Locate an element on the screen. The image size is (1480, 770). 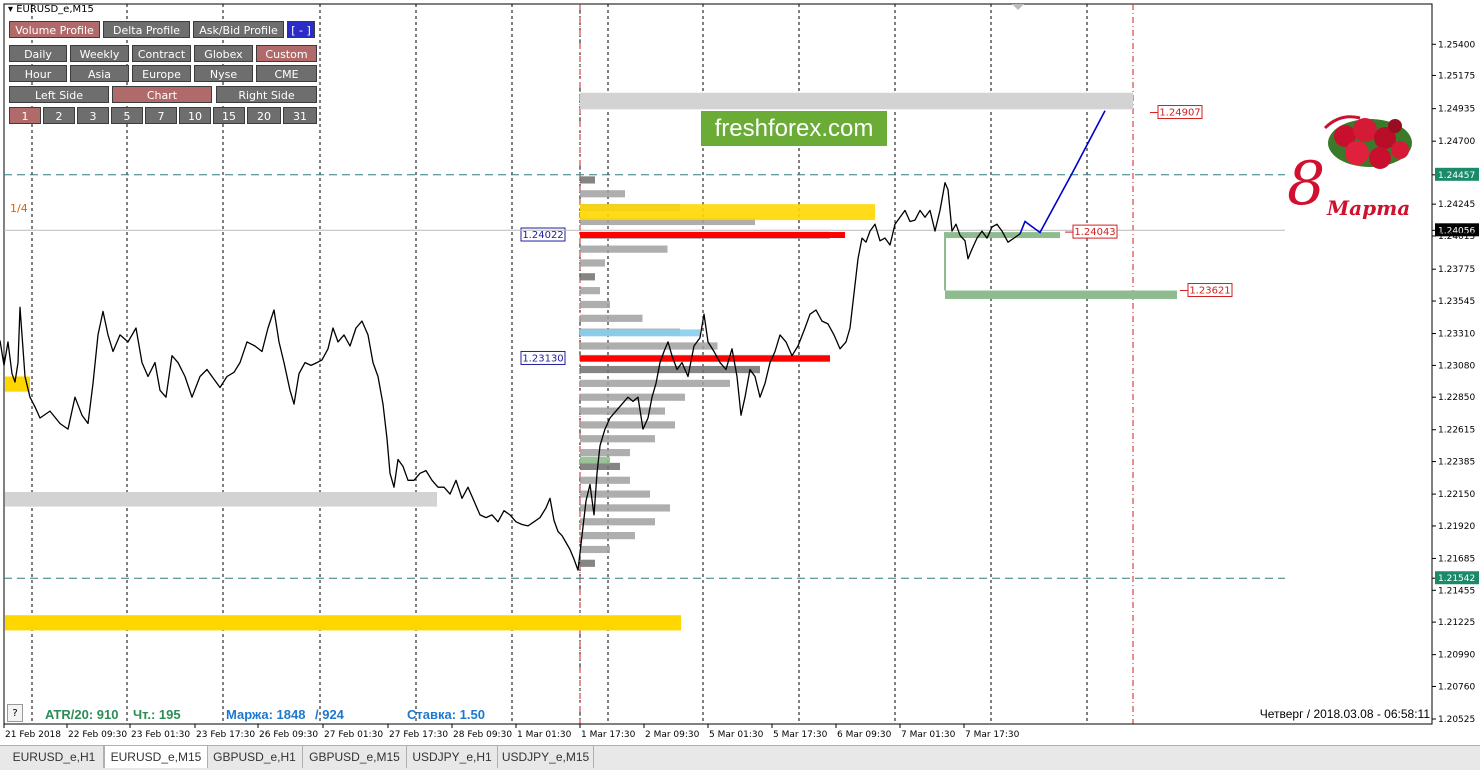
y-tick-label: 1.24245 is located at coordinates (1456, 205).